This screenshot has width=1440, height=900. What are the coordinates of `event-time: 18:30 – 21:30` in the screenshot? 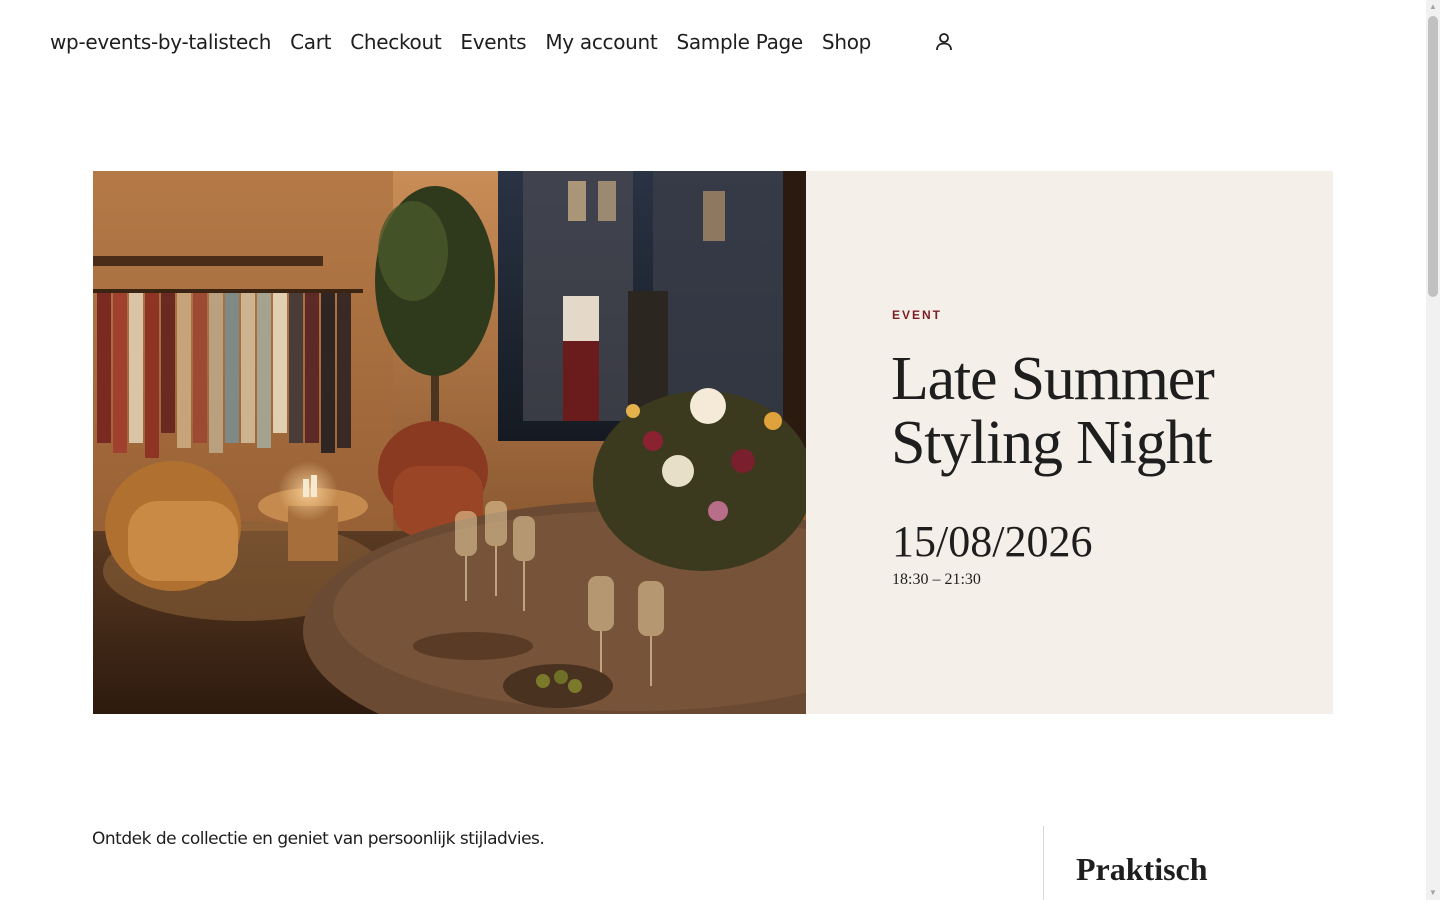 It's located at (936, 579).